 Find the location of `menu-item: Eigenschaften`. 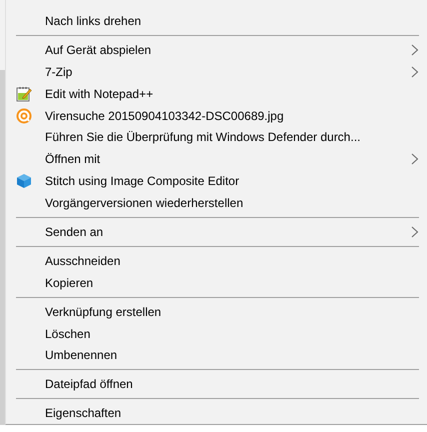

menu-item: Eigenschaften is located at coordinates (216, 413).